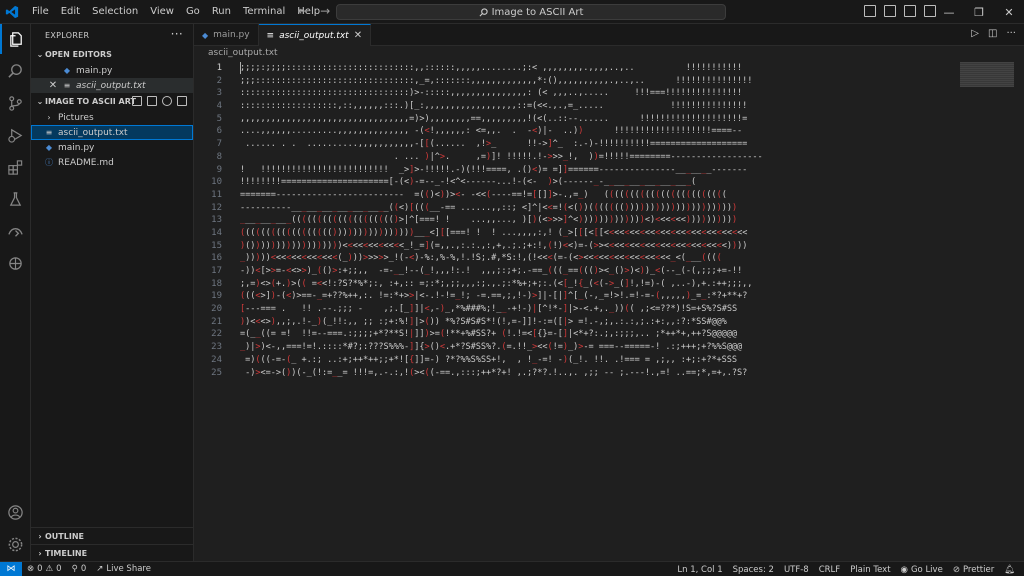 The width and height of the screenshot is (1024, 576). I want to click on end-of-line: CRLF, so click(829, 570).